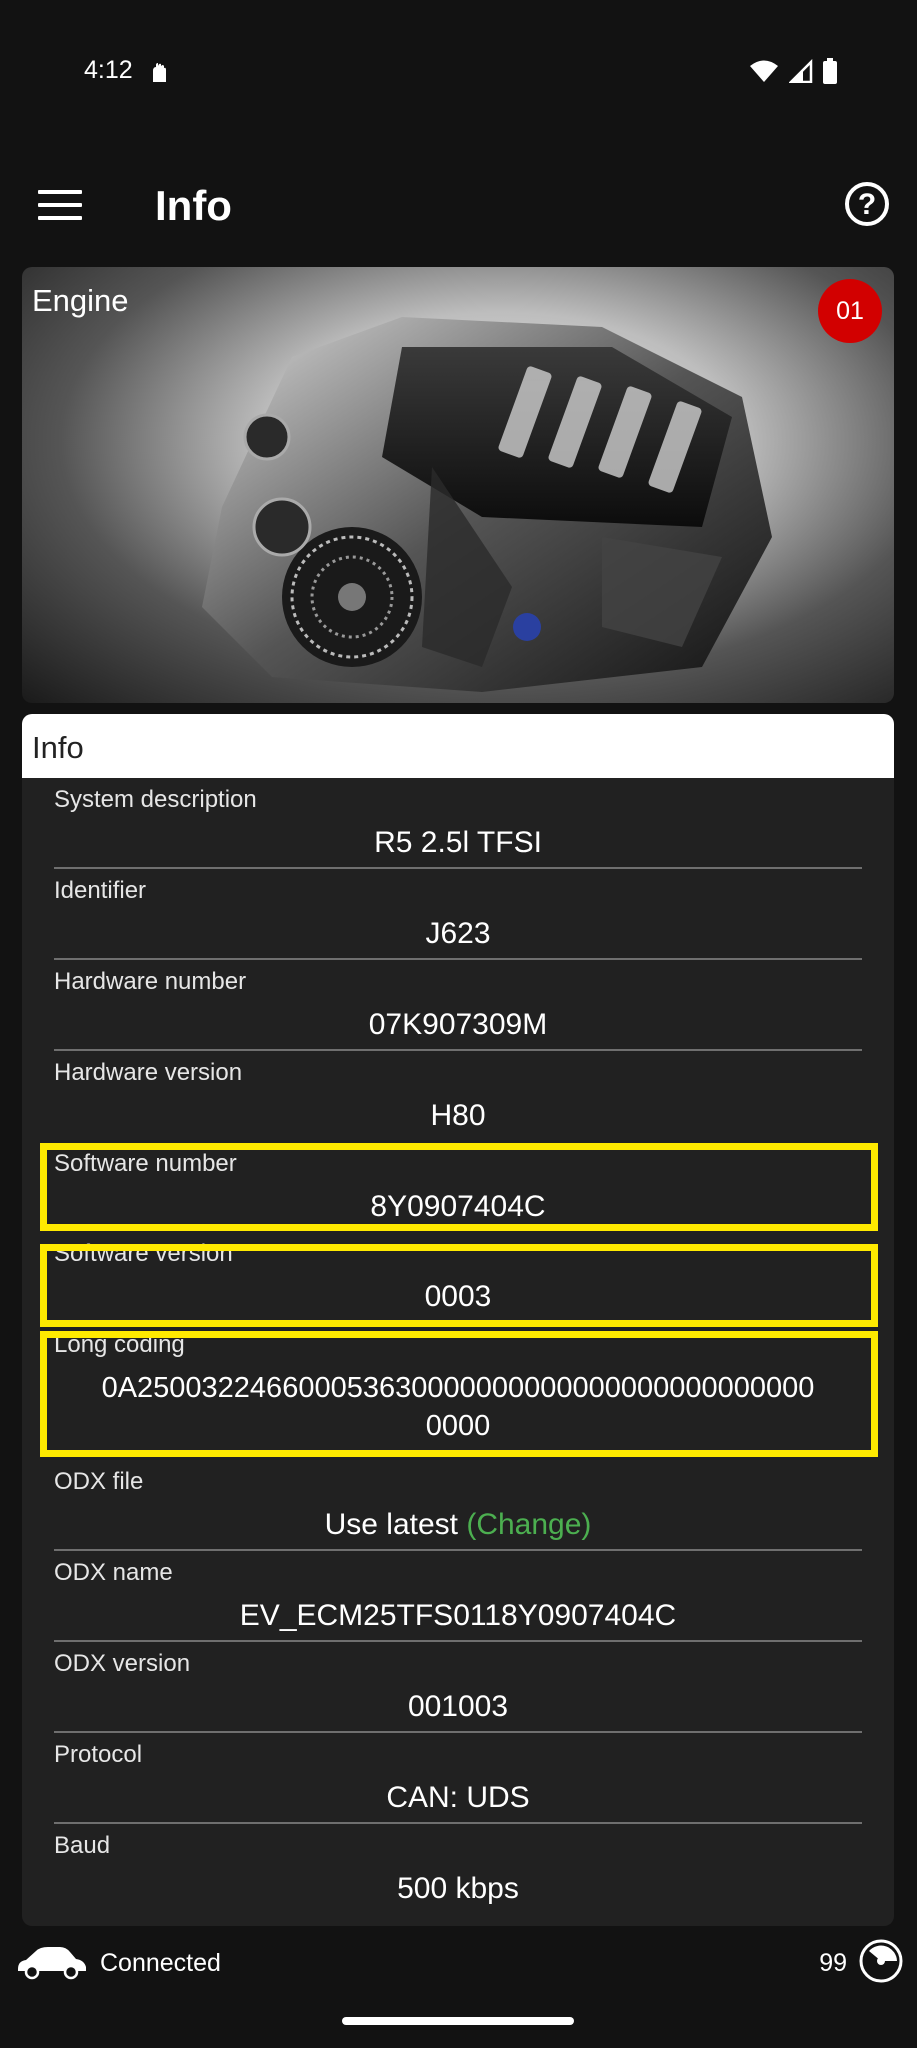 The height and width of the screenshot is (2048, 917). What do you see at coordinates (60, 208) in the screenshot?
I see `menu-icon` at bounding box center [60, 208].